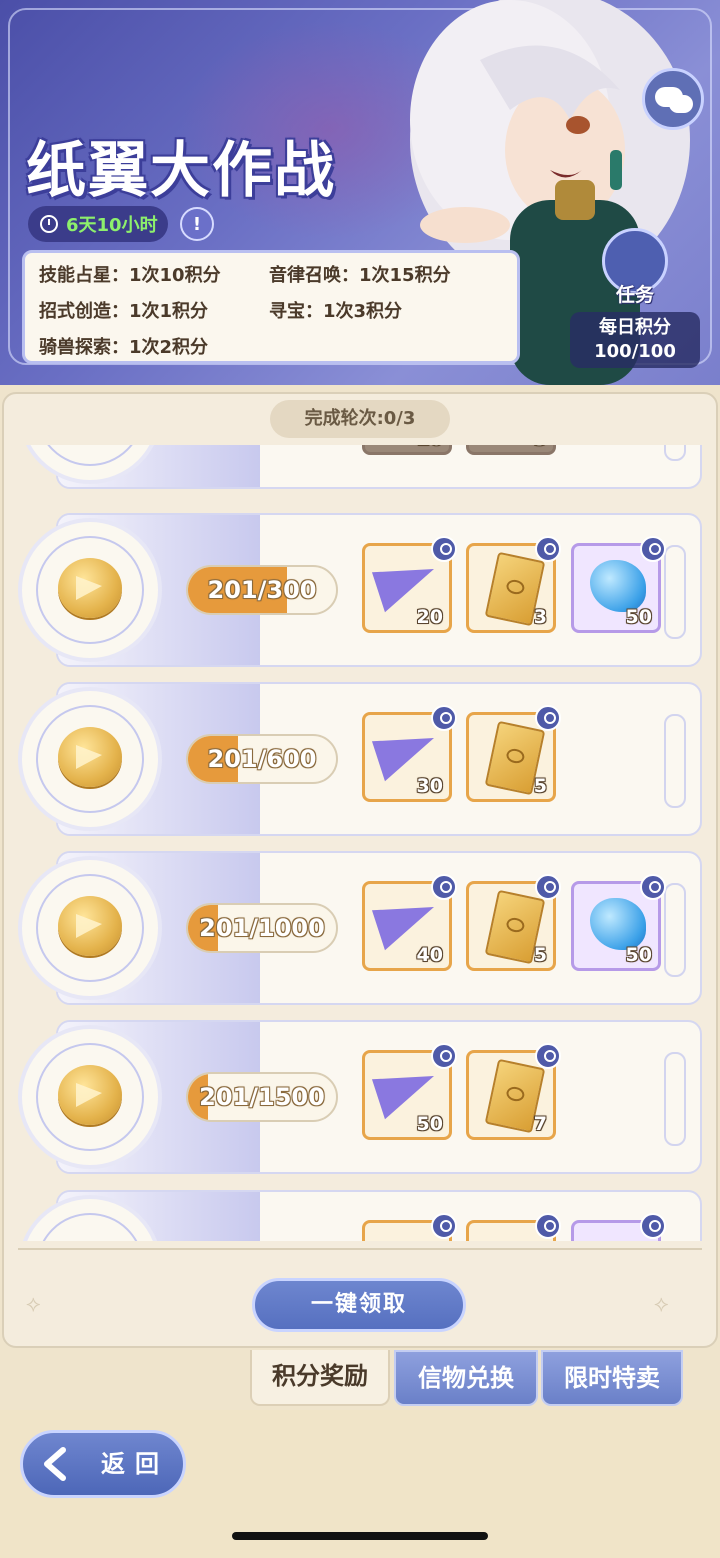 This screenshot has width=720, height=1558. I want to click on countdown-text: 6天10小时, so click(112, 225).